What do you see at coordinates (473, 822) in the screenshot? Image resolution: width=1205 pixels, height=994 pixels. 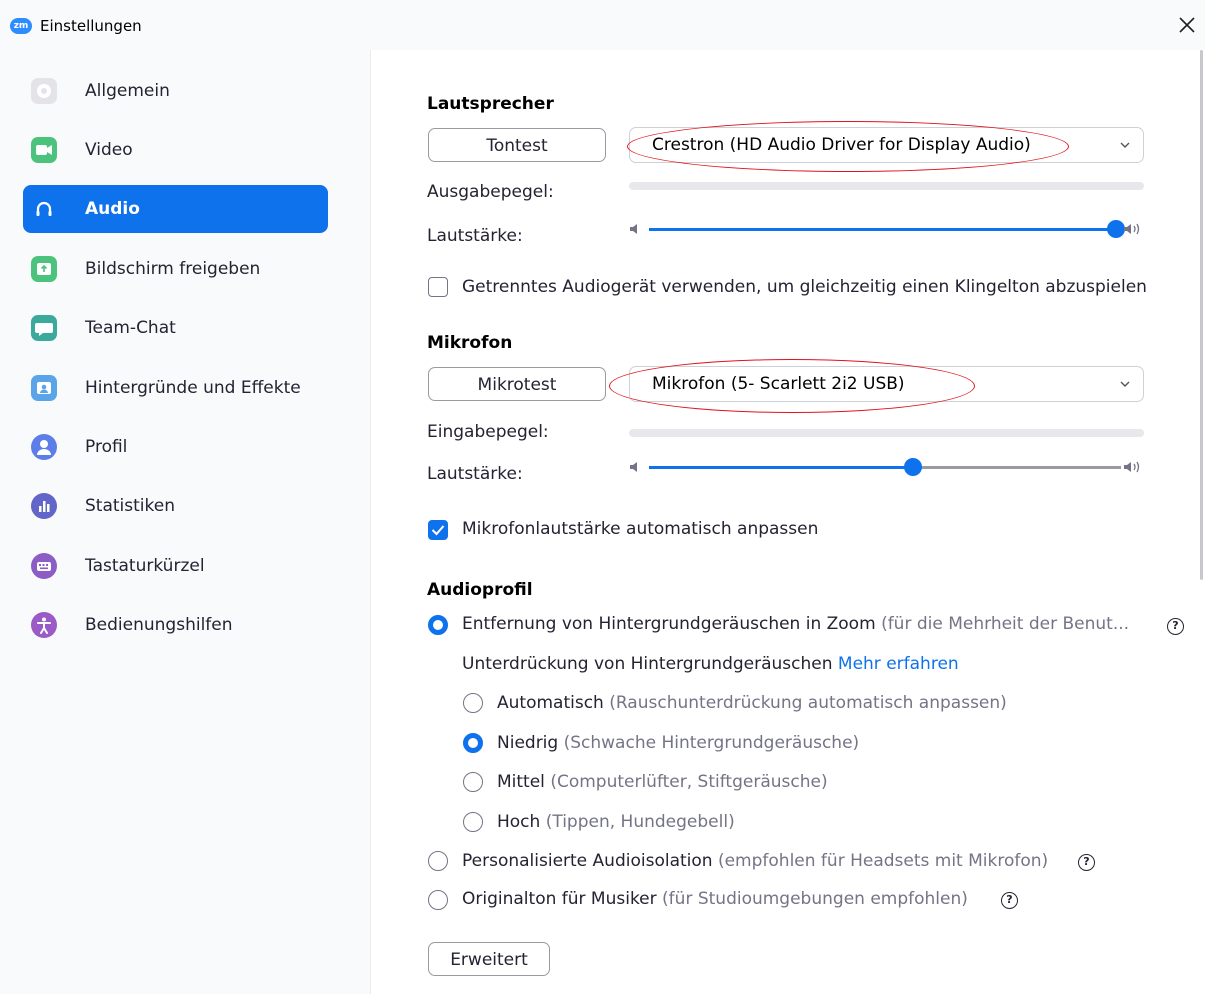 I see `level-hoch-radio` at bounding box center [473, 822].